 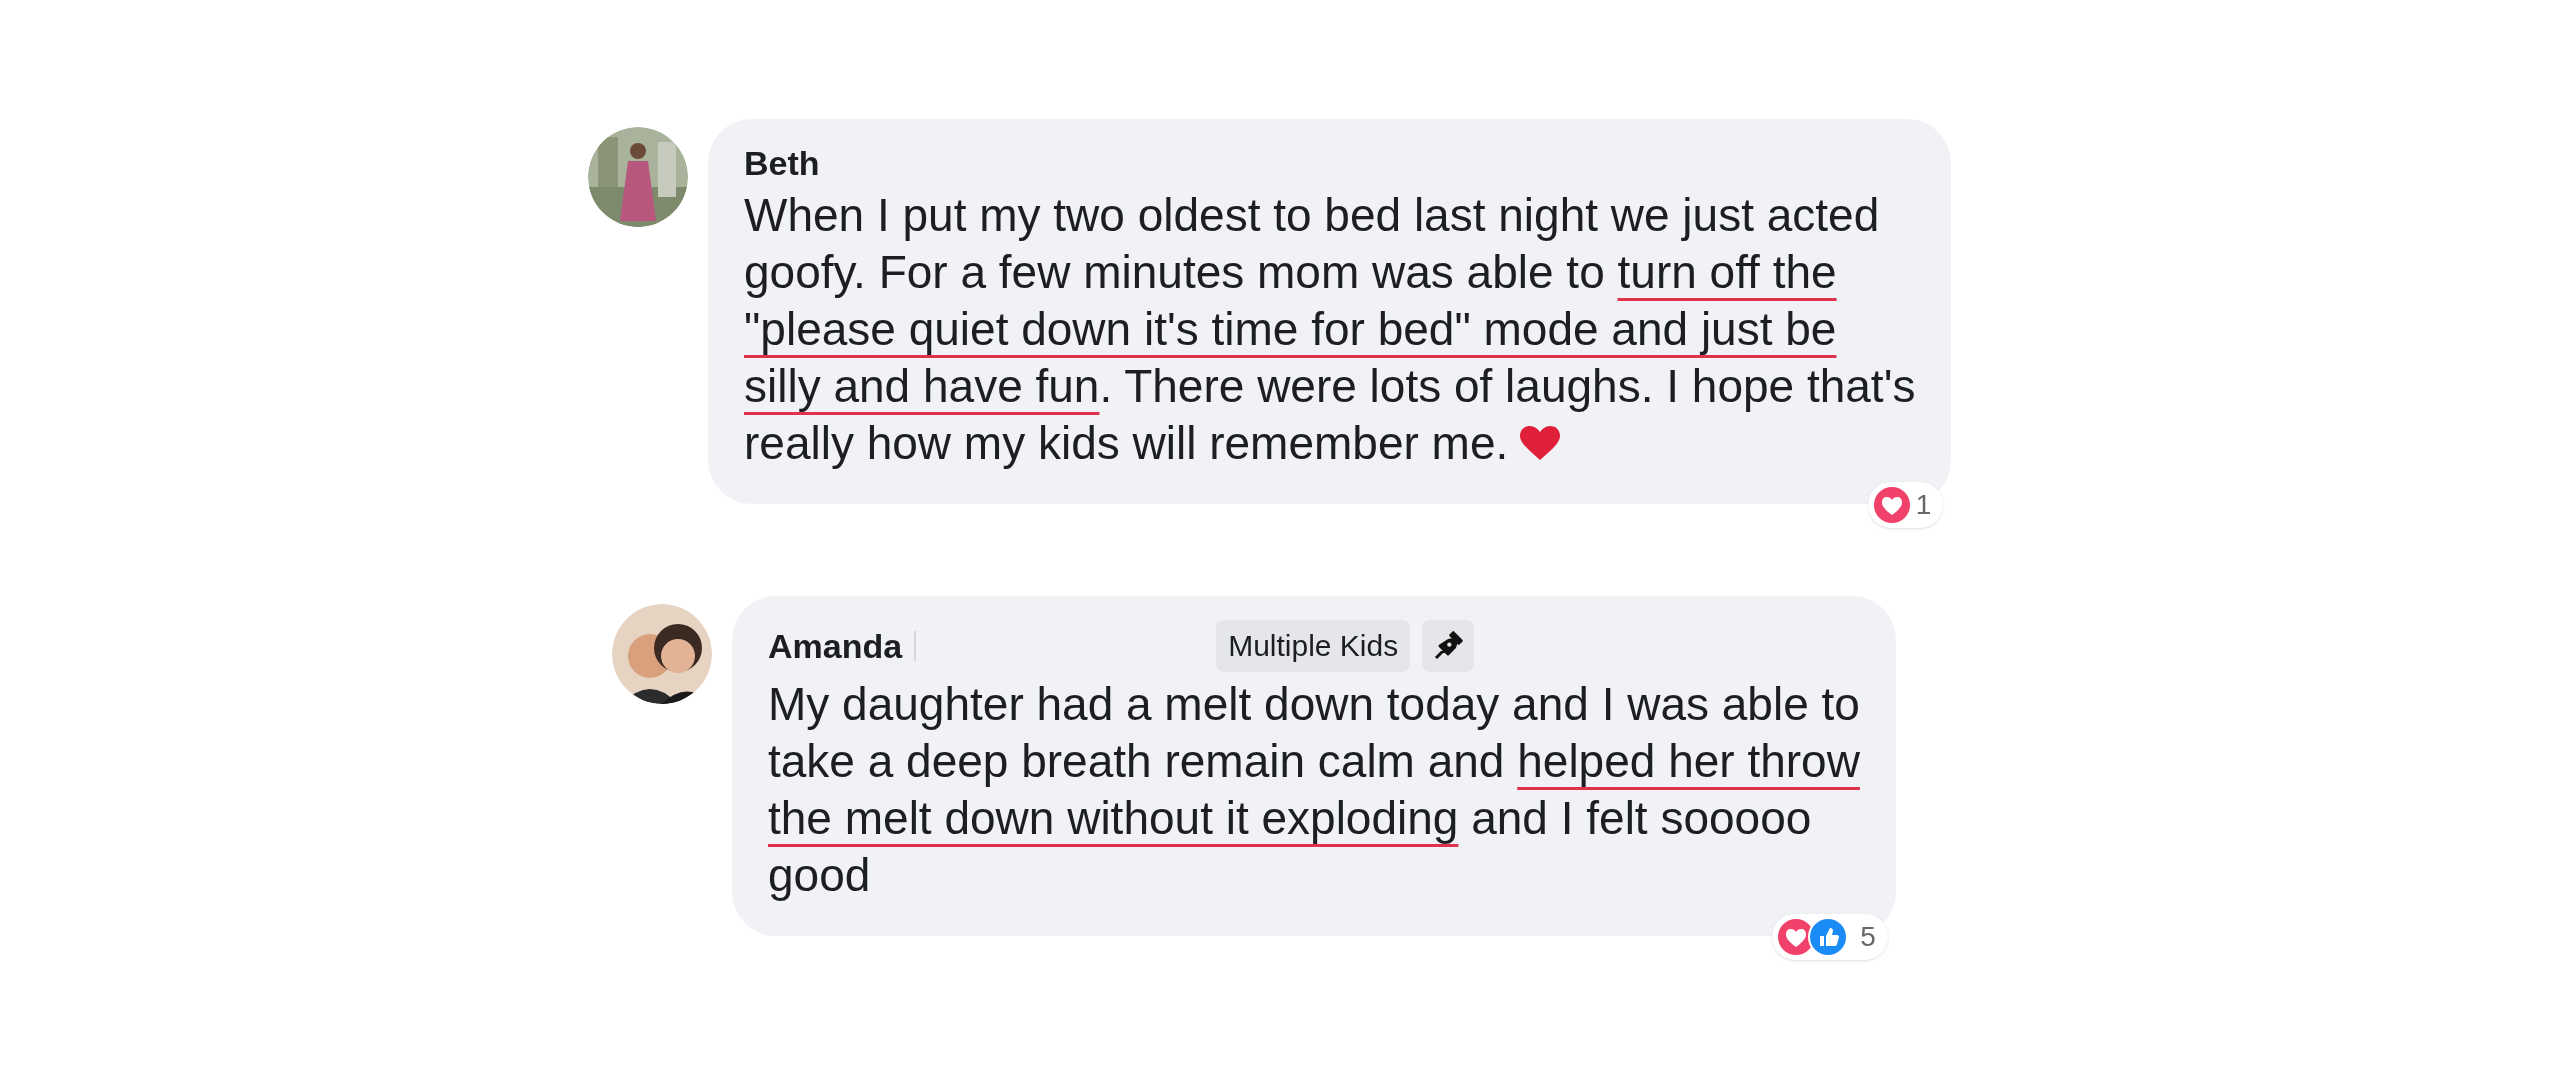 I want to click on heart-reaction-icon, so click(x=1891, y=505).